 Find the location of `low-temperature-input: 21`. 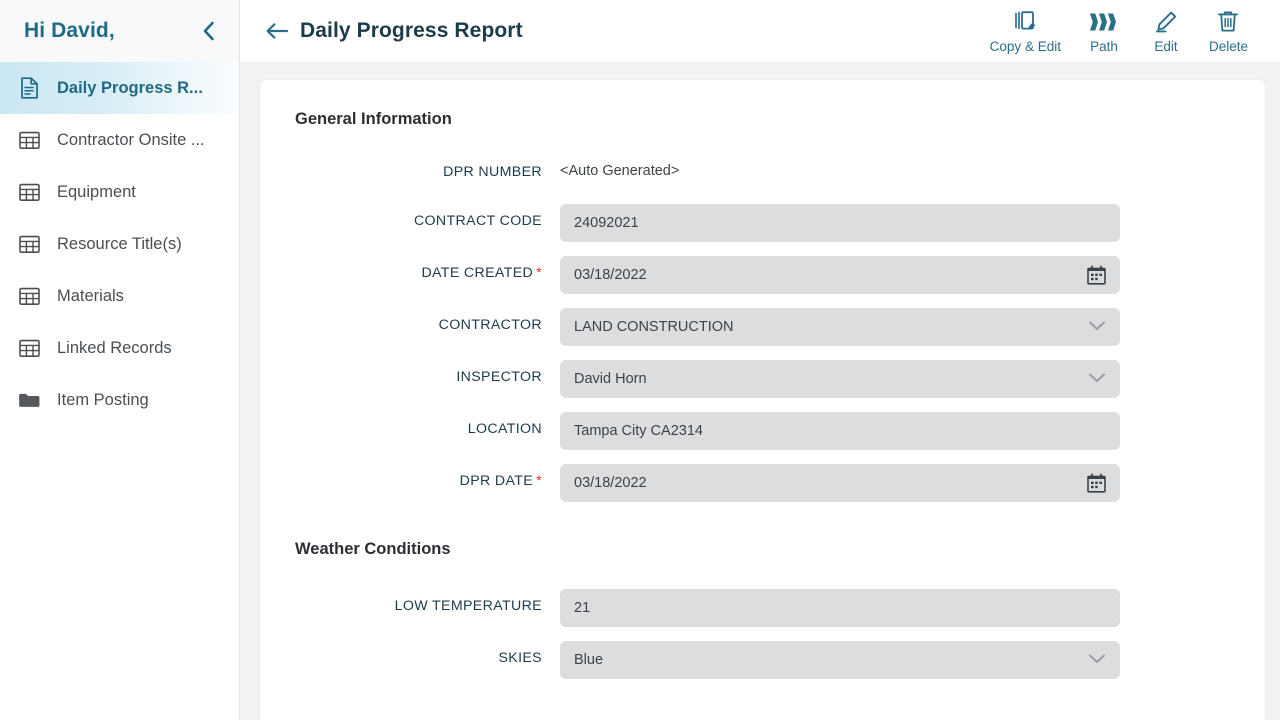

low-temperature-input: 21 is located at coordinates (840, 608).